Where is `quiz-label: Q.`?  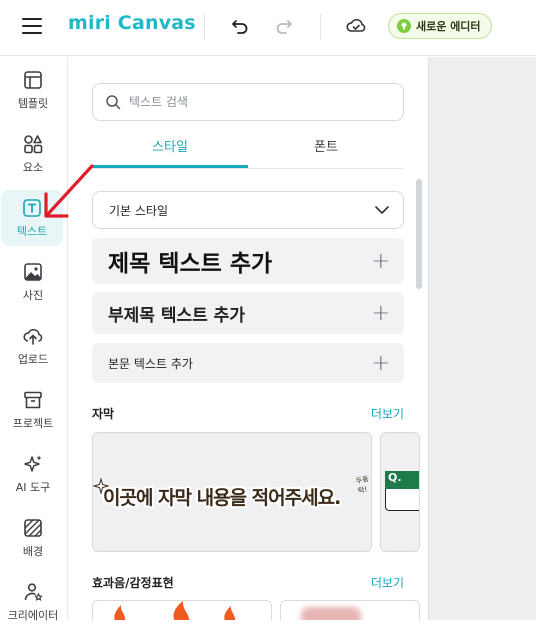
quiz-label: Q. is located at coordinates (402, 480).